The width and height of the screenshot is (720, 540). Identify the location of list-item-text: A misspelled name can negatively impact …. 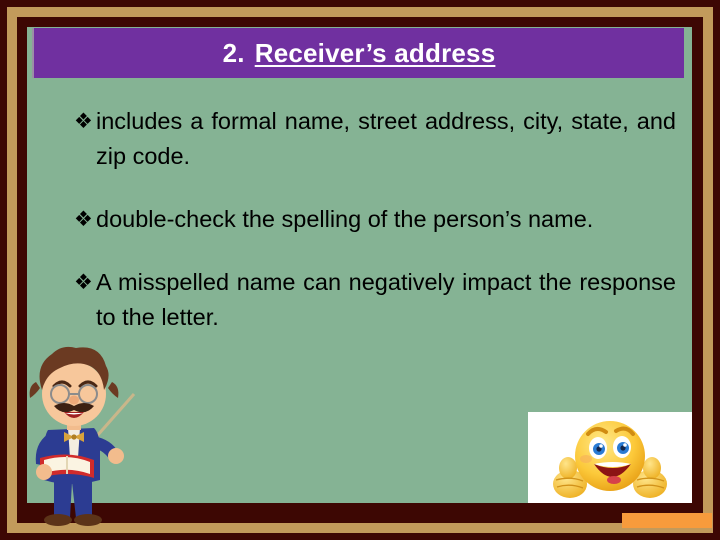
(386, 299).